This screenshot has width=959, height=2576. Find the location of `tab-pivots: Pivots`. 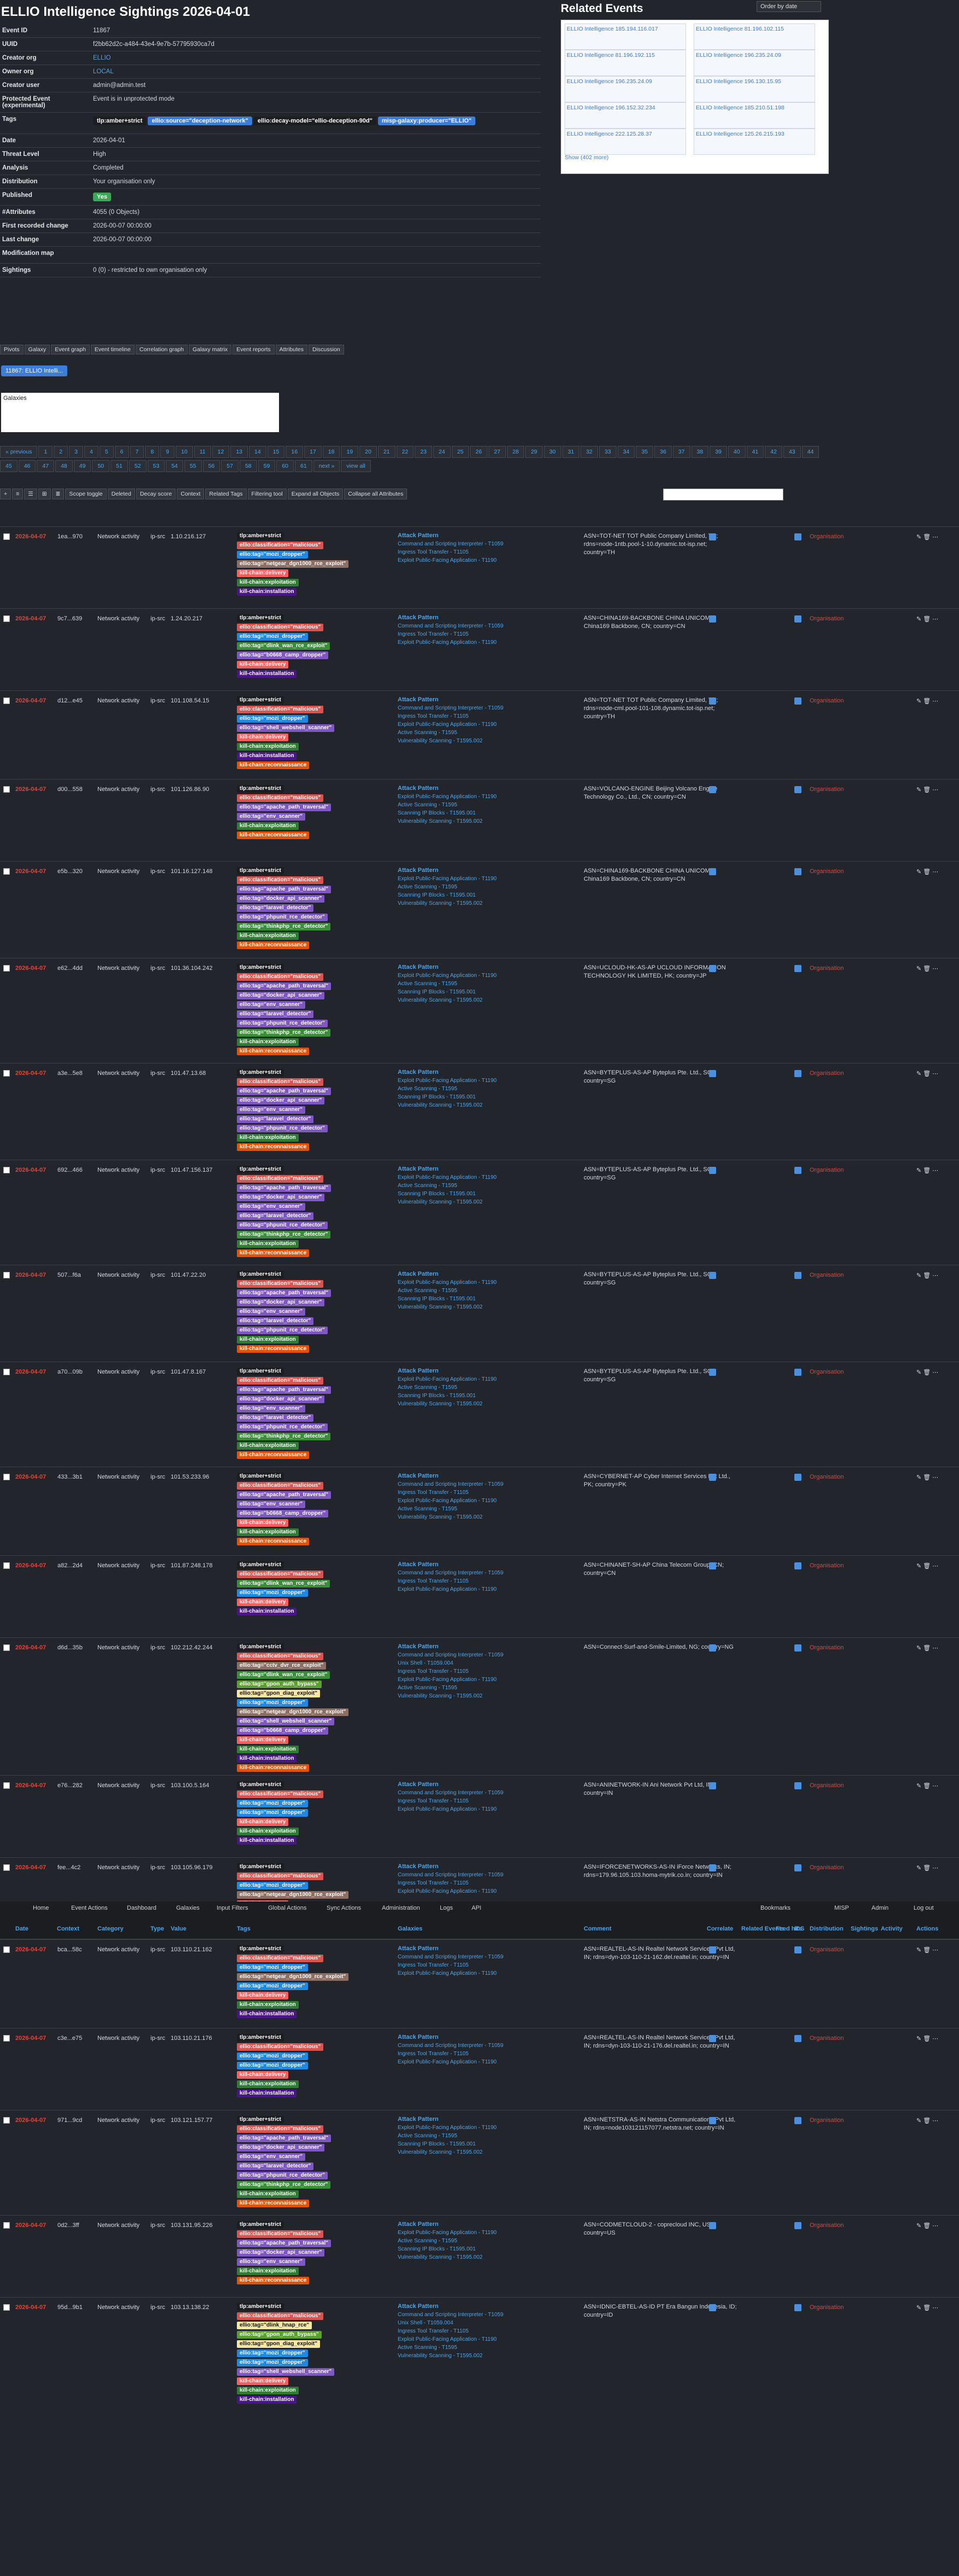

tab-pivots: Pivots is located at coordinates (12, 349).